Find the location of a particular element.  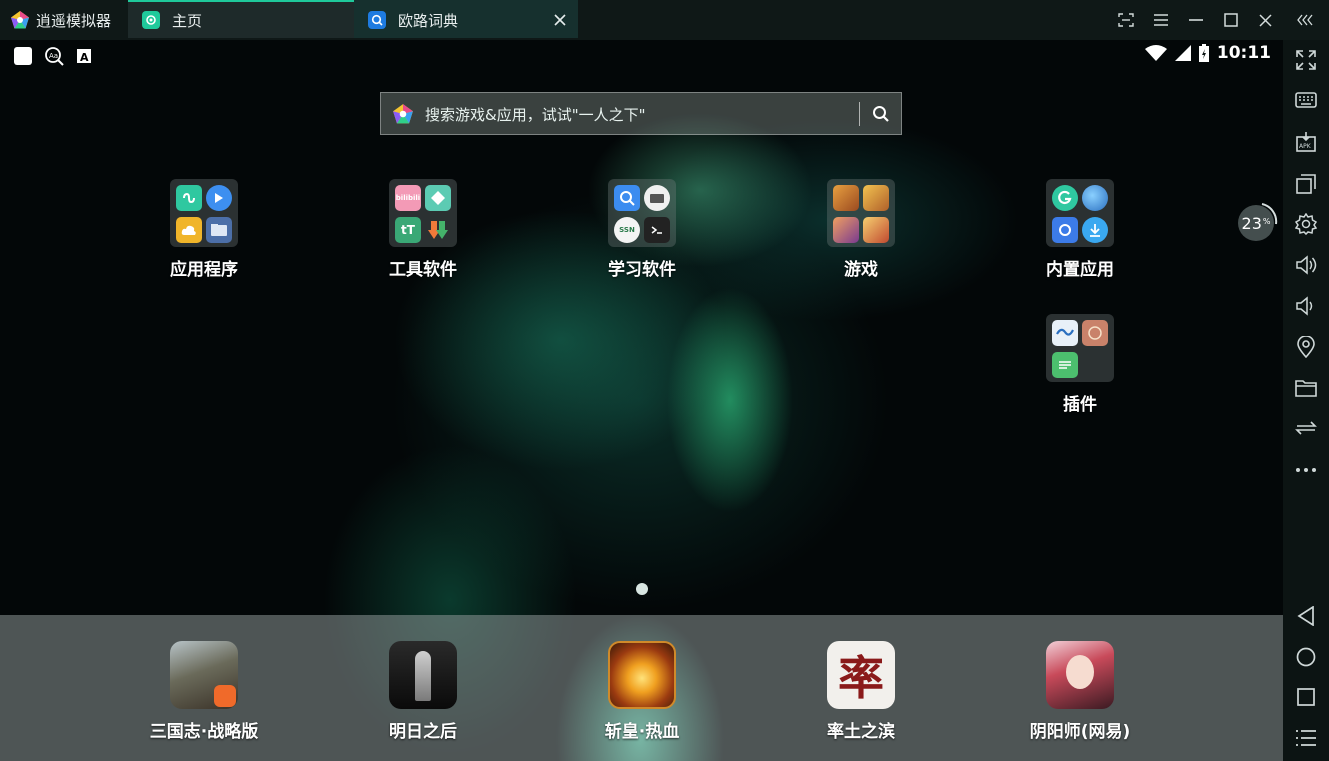

file-manager-icon is located at coordinates (219, 230).